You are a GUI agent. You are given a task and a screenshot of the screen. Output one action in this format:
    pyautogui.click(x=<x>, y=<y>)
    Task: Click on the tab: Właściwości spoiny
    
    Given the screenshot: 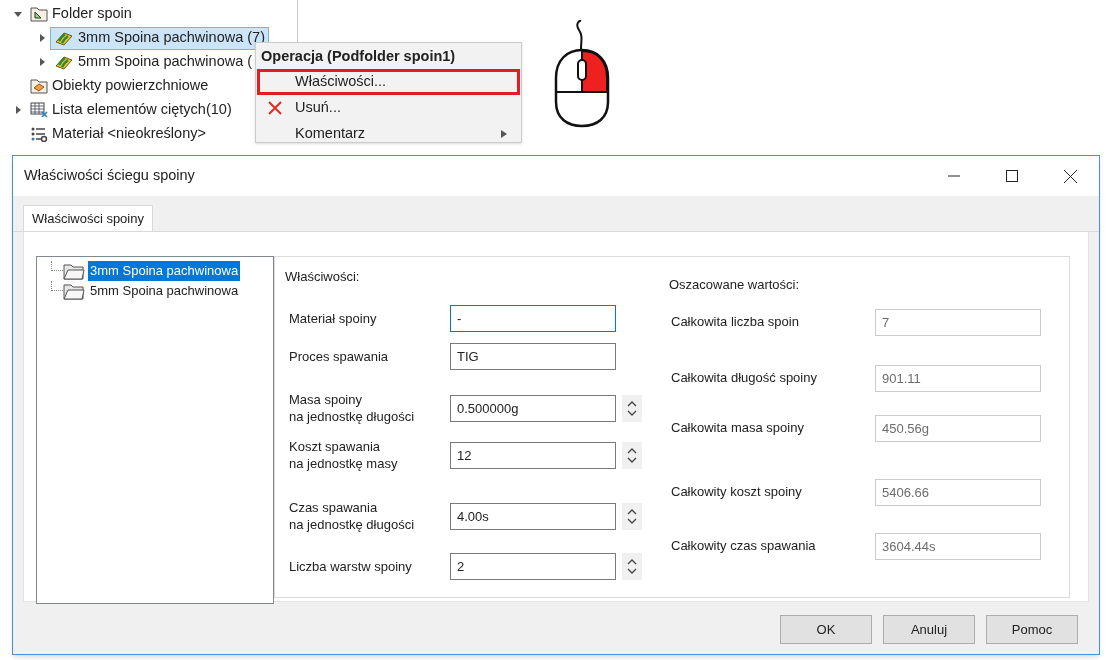 What is the action you would take?
    pyautogui.click(x=88, y=218)
    